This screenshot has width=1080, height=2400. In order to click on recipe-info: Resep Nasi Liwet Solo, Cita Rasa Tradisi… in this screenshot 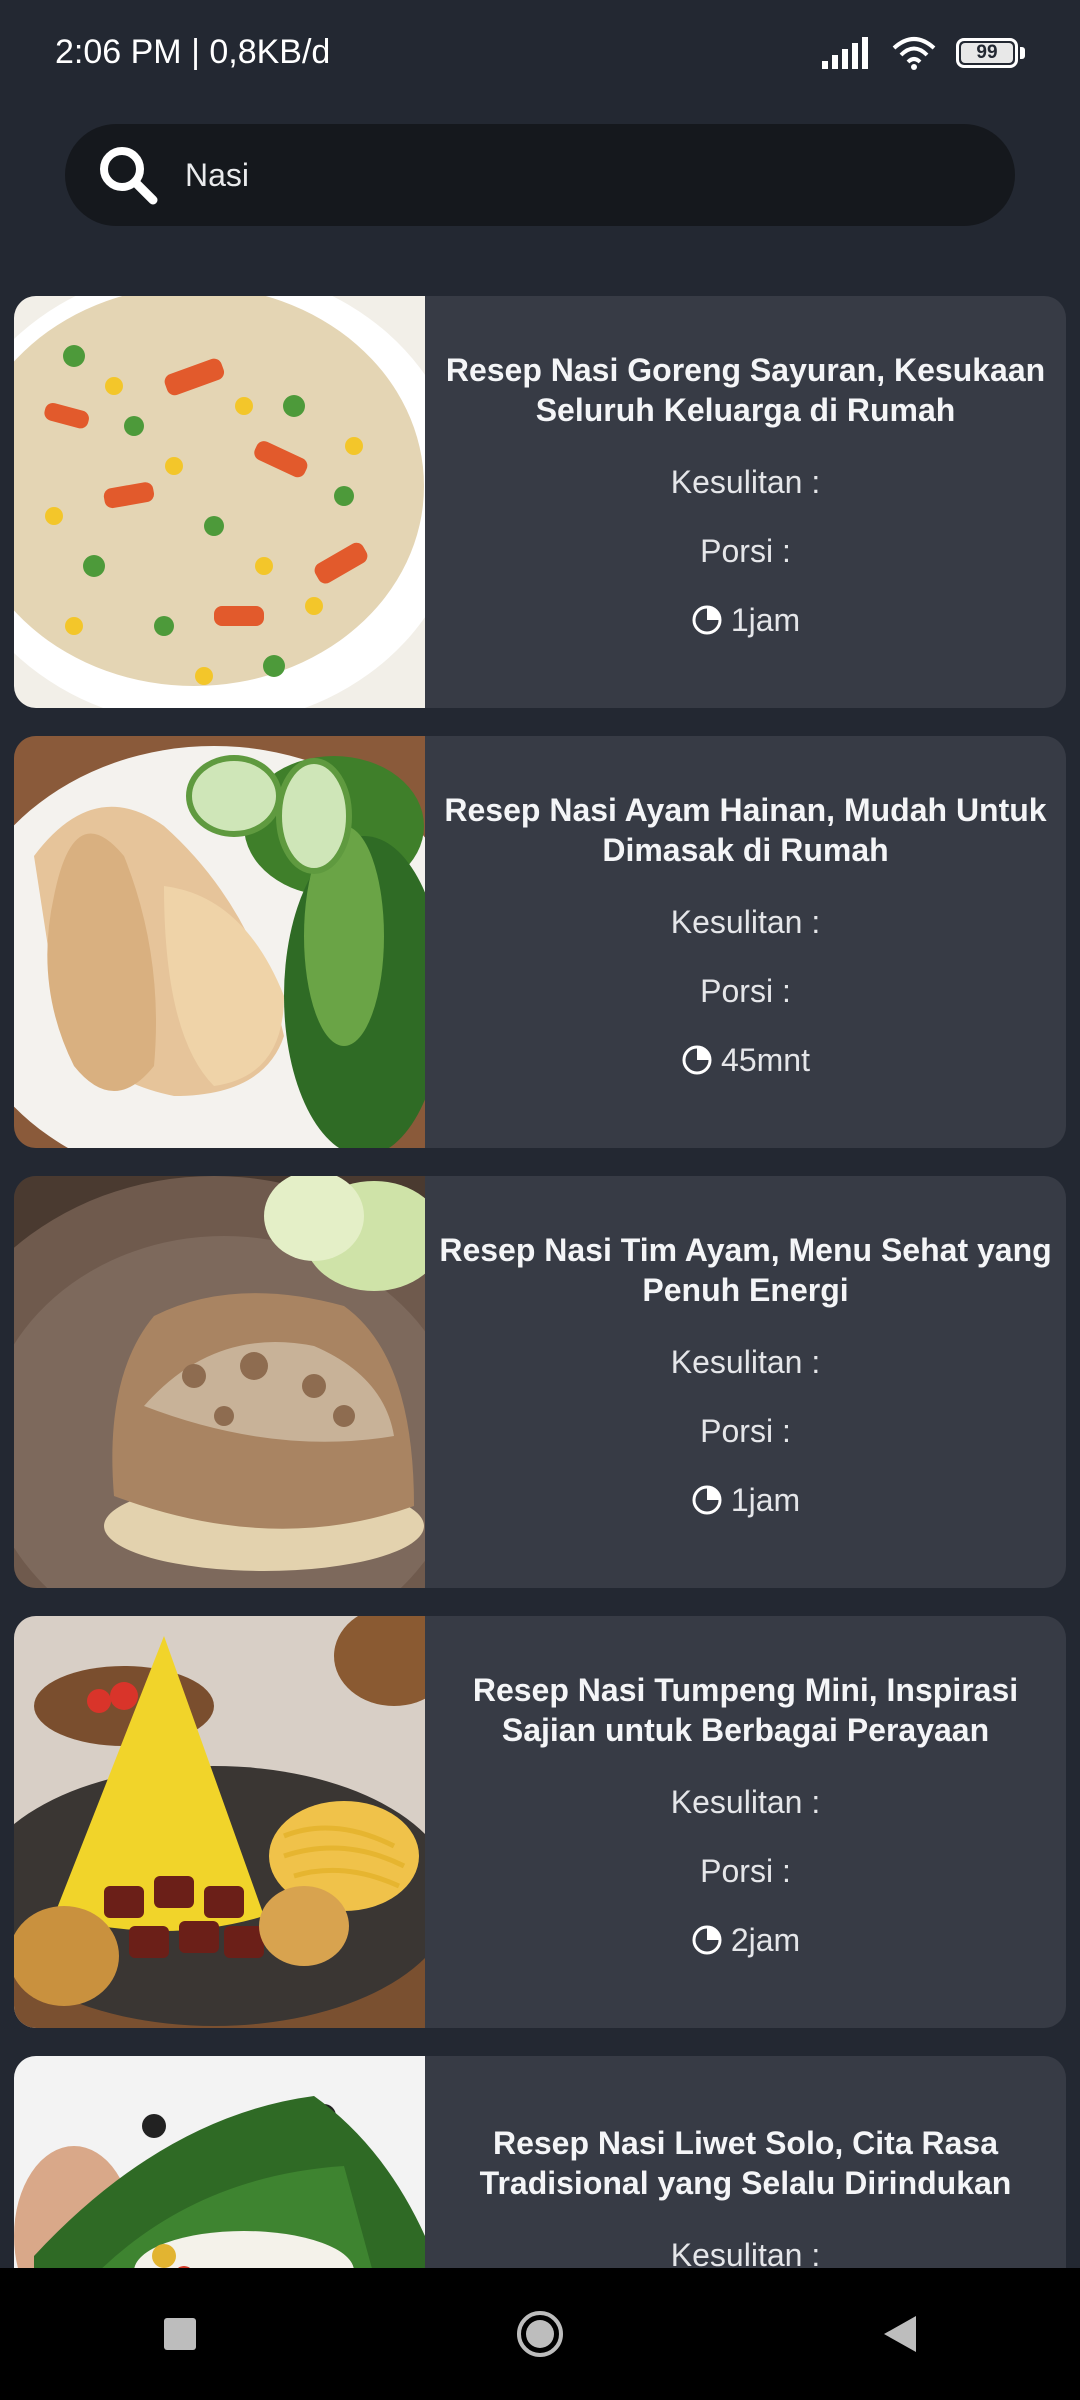, I will do `click(745, 2162)`.